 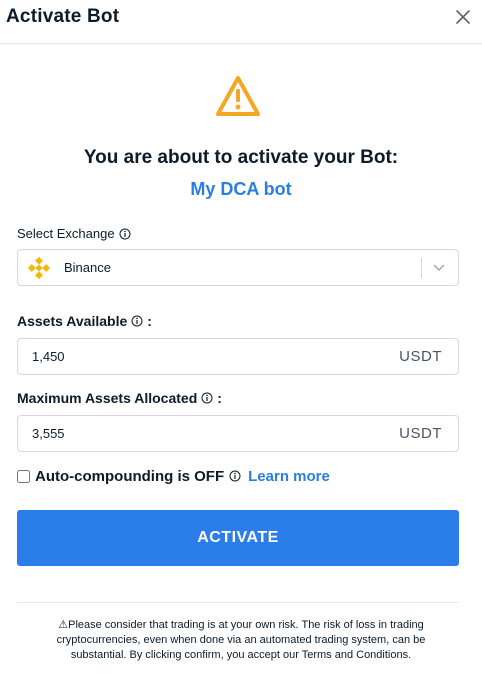 I want to click on modal-title: Activate Bot, so click(x=63, y=16).